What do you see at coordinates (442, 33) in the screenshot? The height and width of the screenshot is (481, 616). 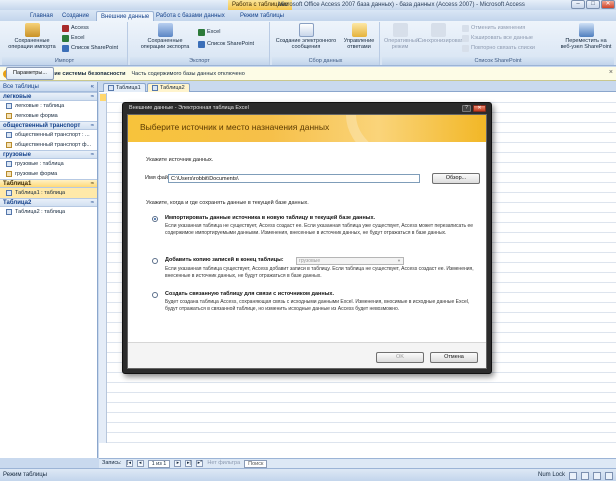 I see `synchronize-button: Синхронизировать` at bounding box center [442, 33].